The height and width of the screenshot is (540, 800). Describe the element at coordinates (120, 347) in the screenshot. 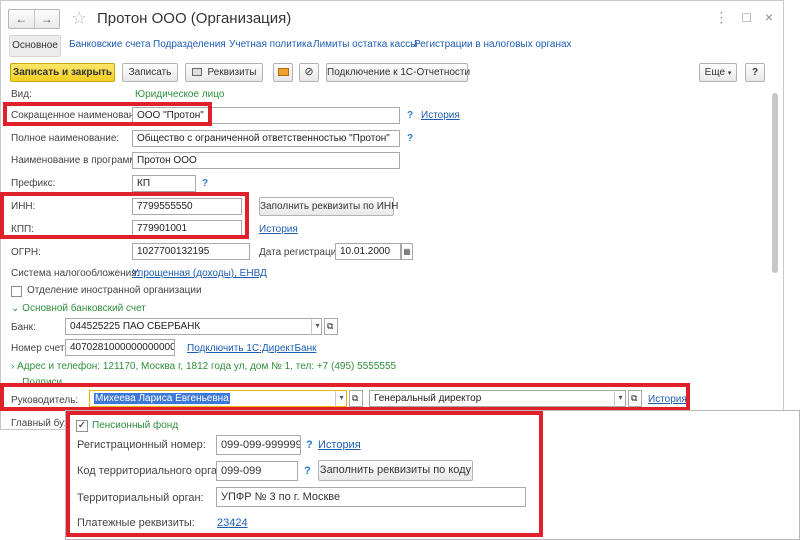

I see `account-input: 40702810000000000007` at that location.